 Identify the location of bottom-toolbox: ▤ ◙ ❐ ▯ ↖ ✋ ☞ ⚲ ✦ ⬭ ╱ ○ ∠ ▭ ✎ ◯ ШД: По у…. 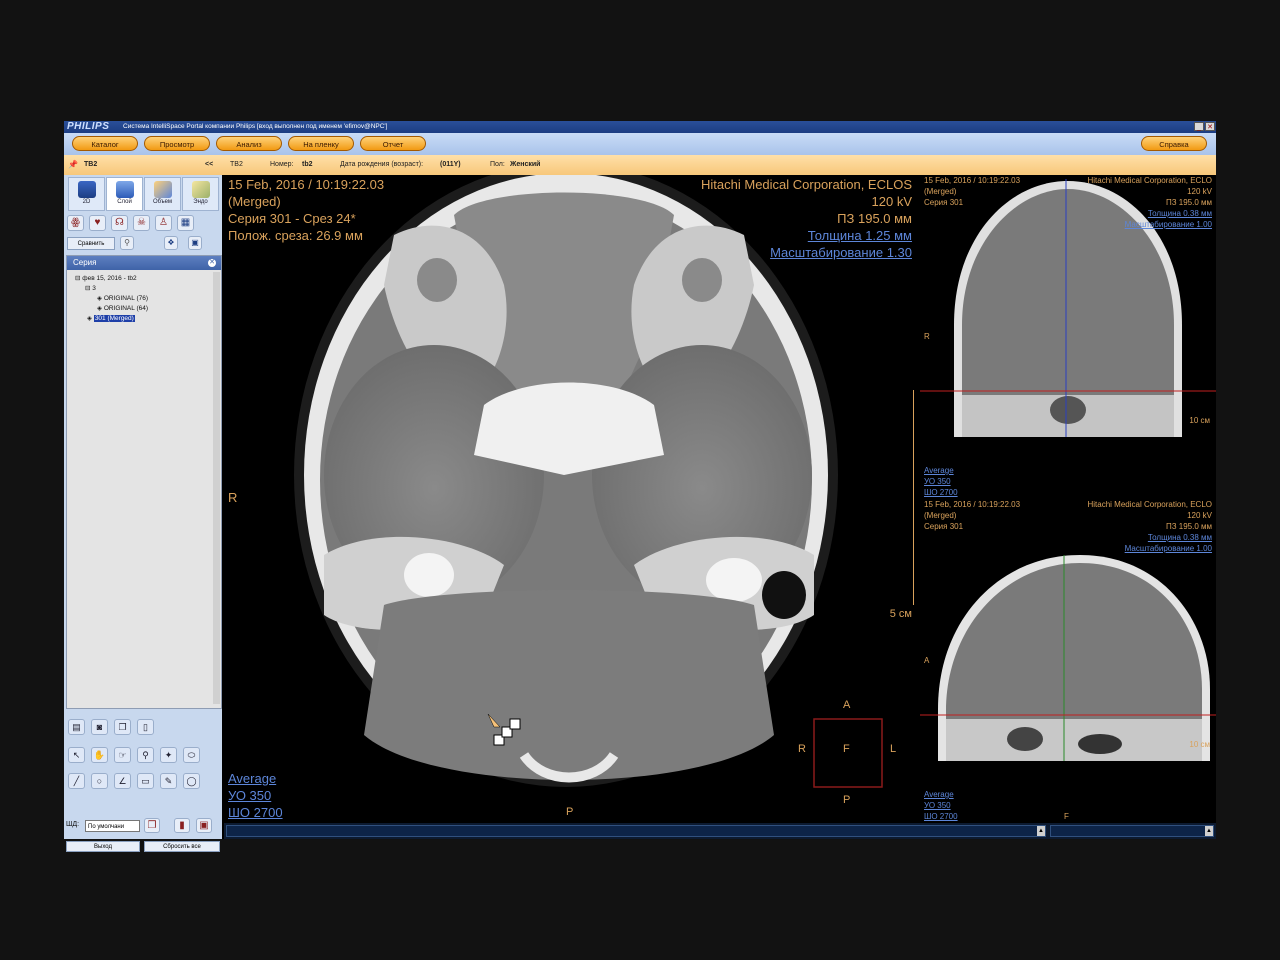
(143, 783).